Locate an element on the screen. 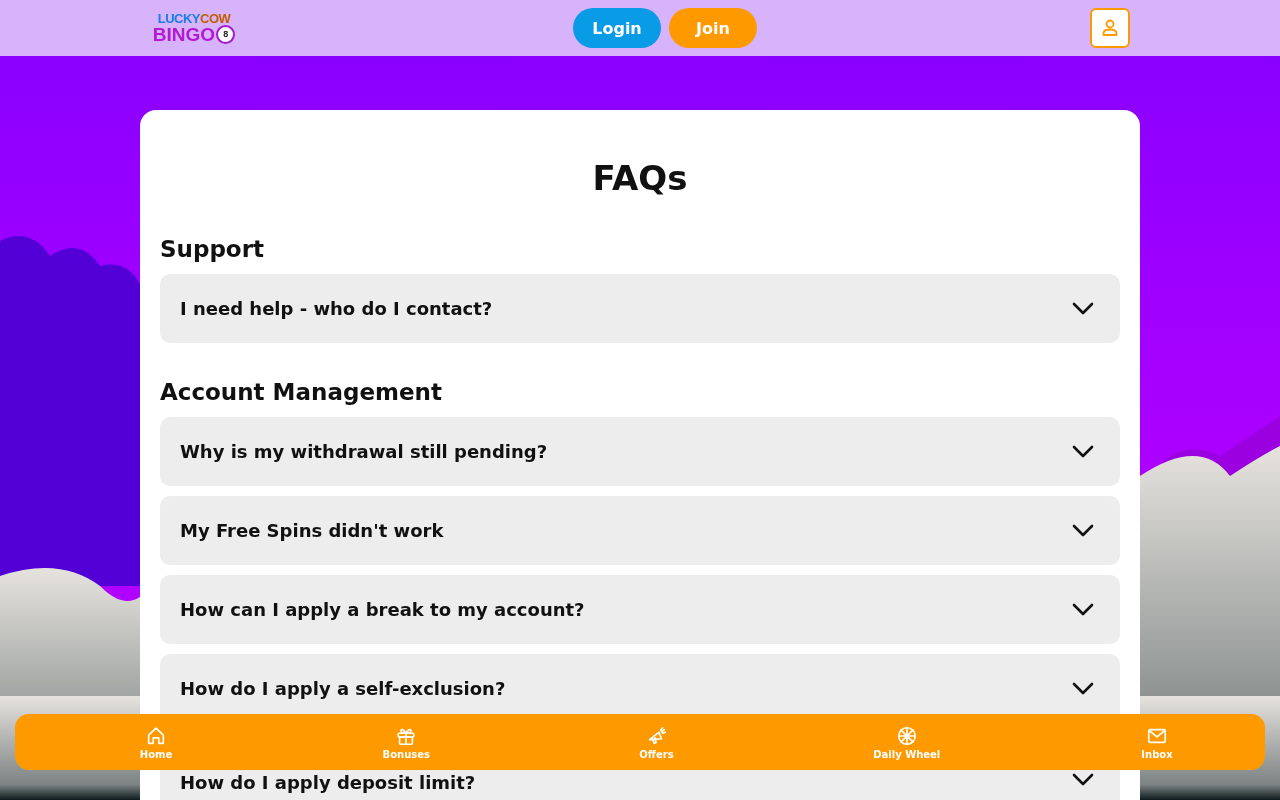 Image resolution: width=1280 pixels, height=800 pixels. question-text: I need help - who do I contact? is located at coordinates (336, 308).